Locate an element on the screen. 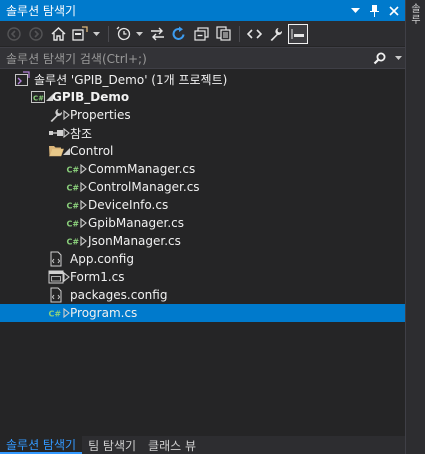 The width and height of the screenshot is (425, 454). pending-changes-filter-icon is located at coordinates (123, 34).